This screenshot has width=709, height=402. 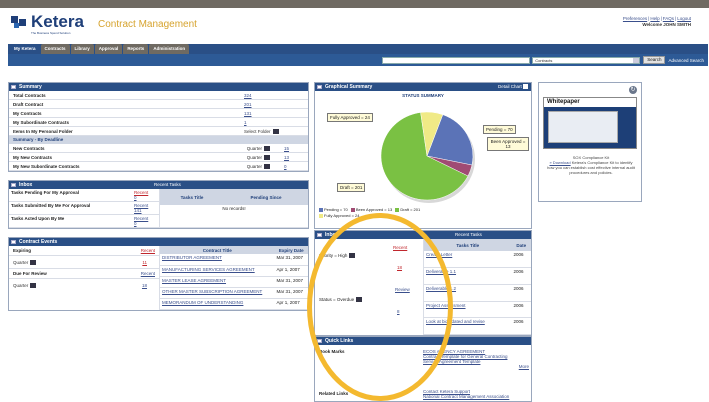 I want to click on search-bar: Contracts Search Advanced Search, so click(x=358, y=60).